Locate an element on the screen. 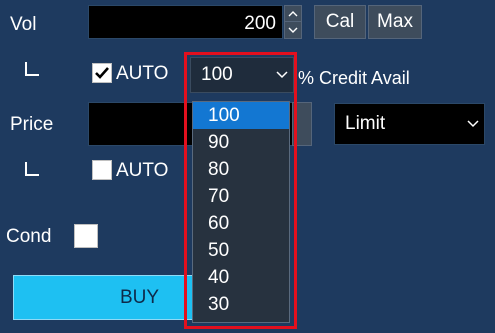 Image resolution: width=495 pixels, height=333 pixels. price-auto-checkbox is located at coordinates (102, 170).